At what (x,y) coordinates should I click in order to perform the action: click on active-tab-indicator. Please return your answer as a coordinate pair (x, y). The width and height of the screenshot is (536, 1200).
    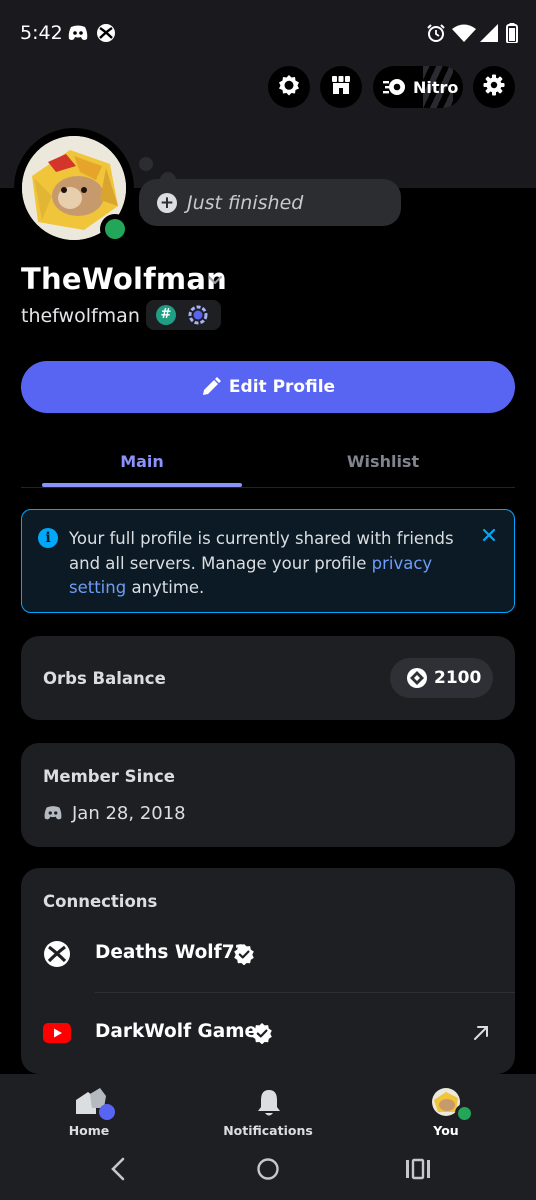
    Looking at the image, I should click on (142, 485).